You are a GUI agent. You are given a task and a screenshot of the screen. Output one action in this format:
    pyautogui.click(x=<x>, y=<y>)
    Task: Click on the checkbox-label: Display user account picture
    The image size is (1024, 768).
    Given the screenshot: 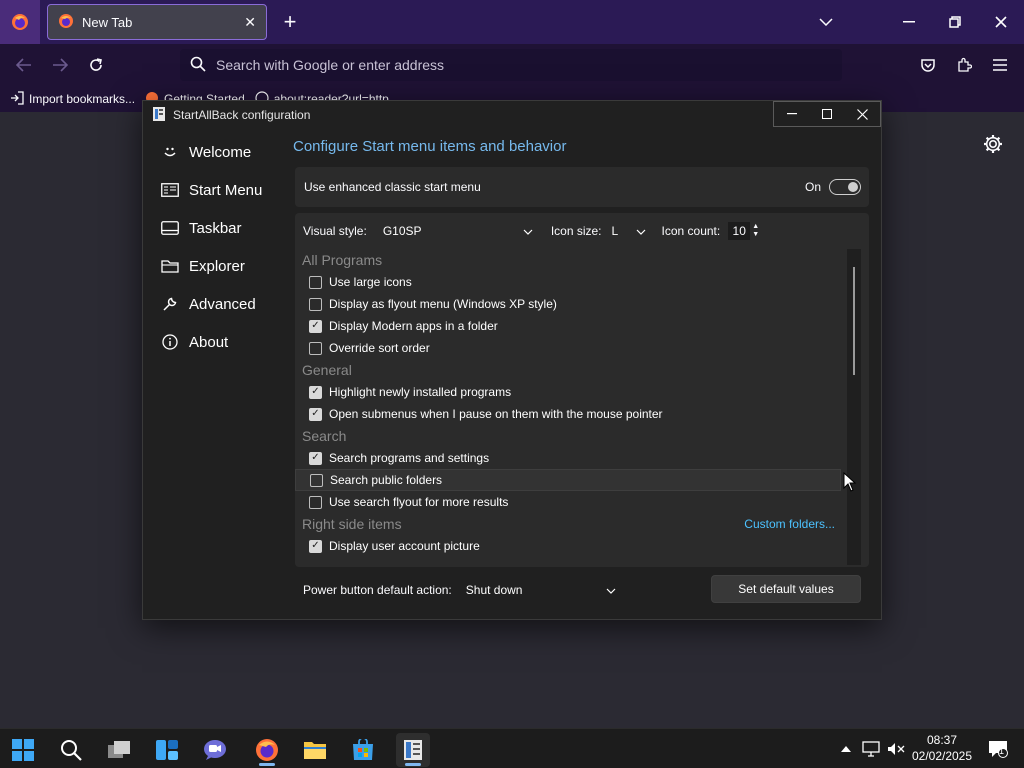 What is the action you would take?
    pyautogui.click(x=404, y=546)
    